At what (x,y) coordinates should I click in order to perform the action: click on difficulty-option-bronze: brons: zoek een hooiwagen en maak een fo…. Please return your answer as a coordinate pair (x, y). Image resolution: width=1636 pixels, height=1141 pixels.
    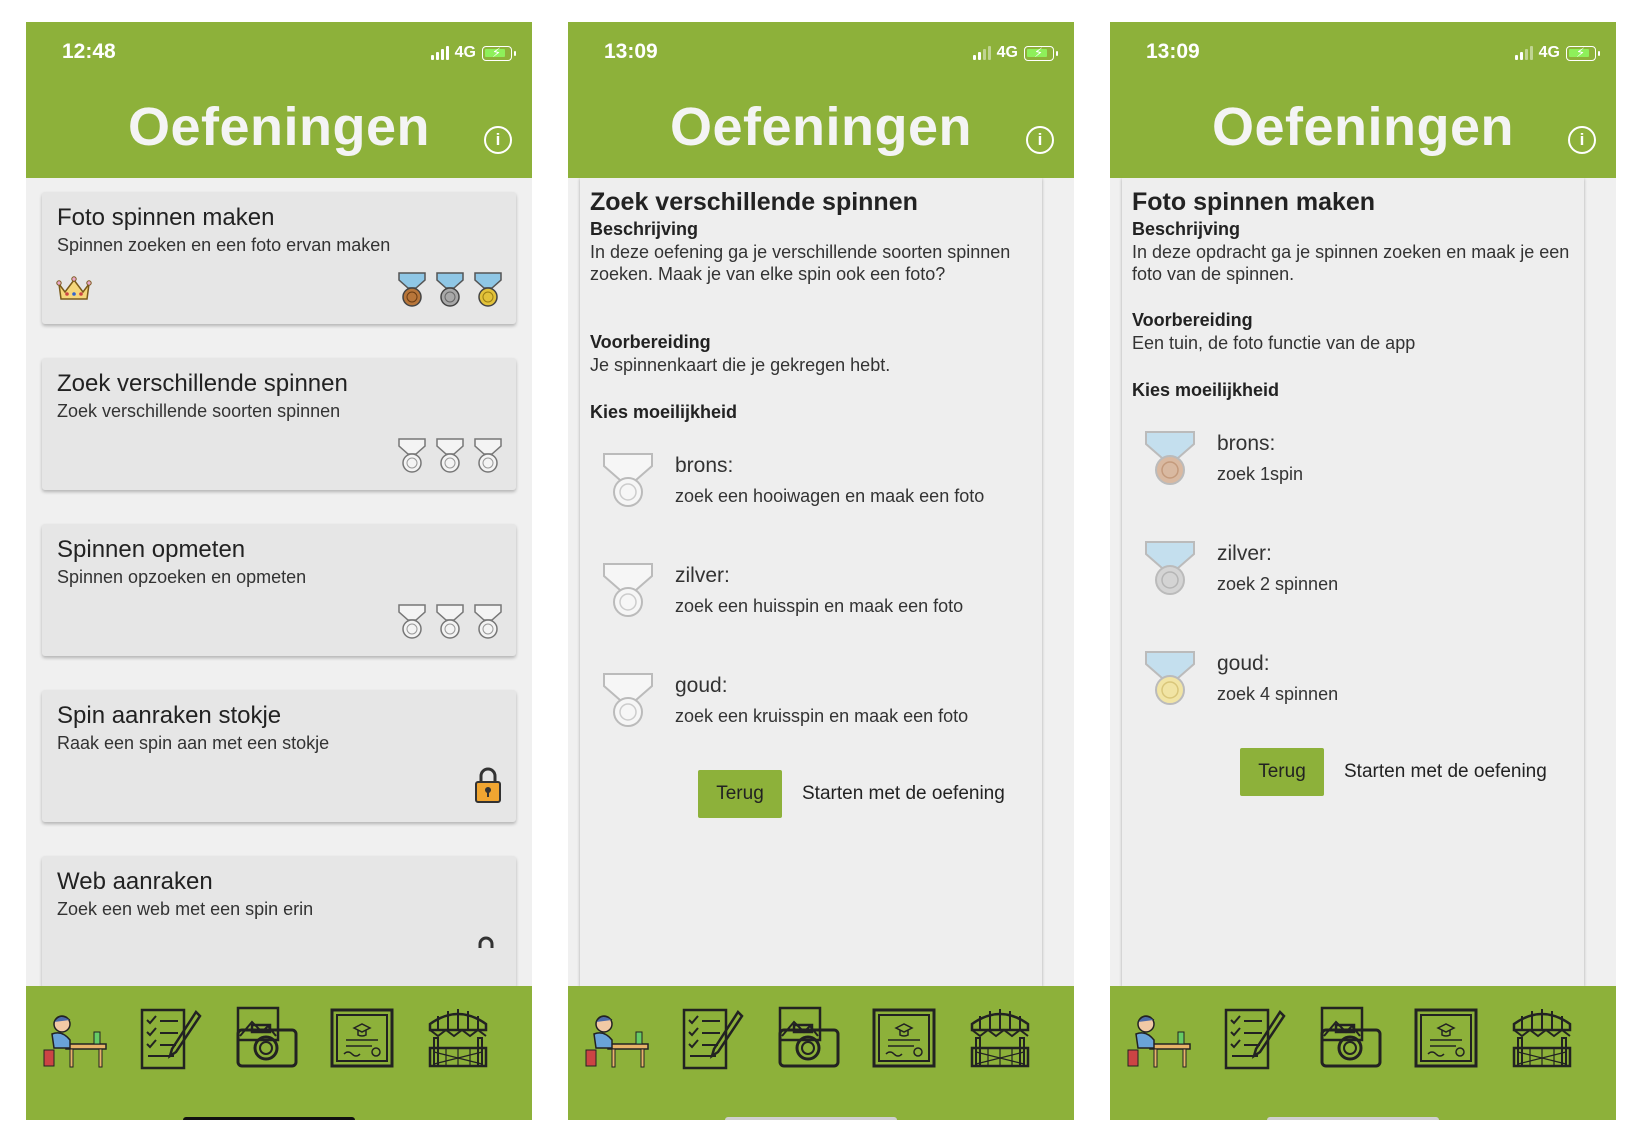
    Looking at the image, I should click on (810, 490).